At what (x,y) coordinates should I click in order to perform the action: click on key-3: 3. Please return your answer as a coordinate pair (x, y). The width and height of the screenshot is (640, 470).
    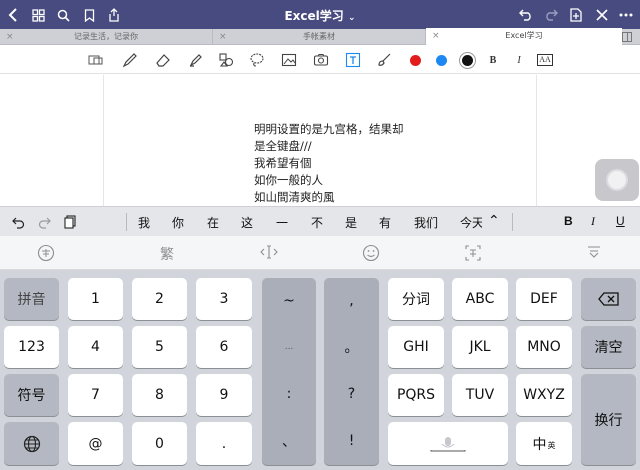
    Looking at the image, I should click on (224, 299).